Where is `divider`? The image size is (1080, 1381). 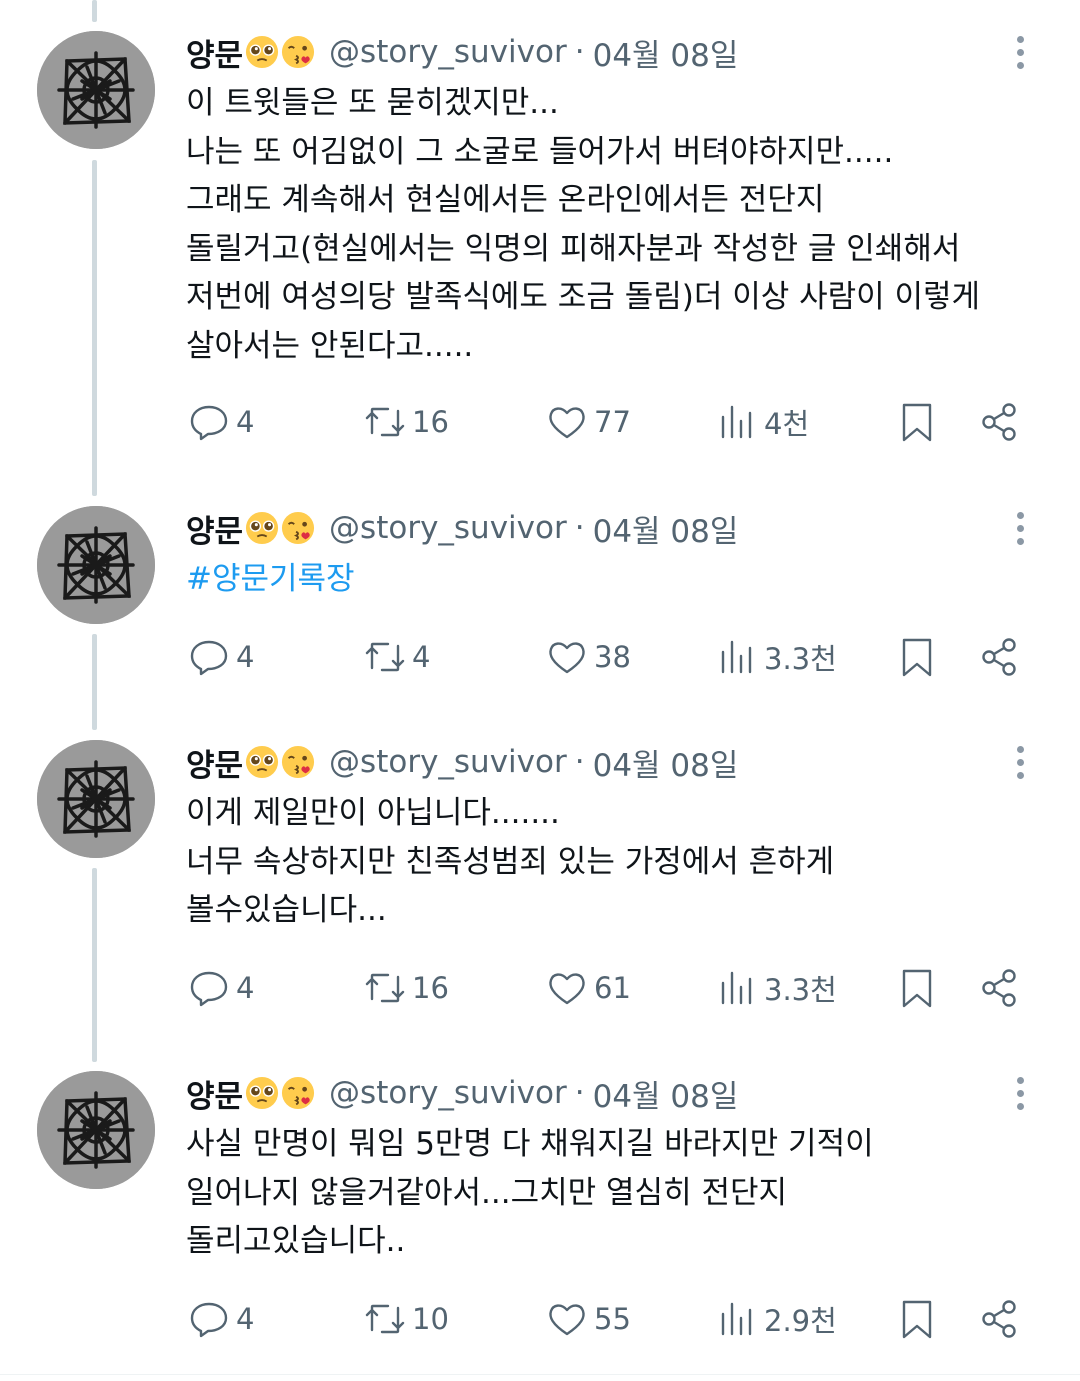
divider is located at coordinates (540, 1374).